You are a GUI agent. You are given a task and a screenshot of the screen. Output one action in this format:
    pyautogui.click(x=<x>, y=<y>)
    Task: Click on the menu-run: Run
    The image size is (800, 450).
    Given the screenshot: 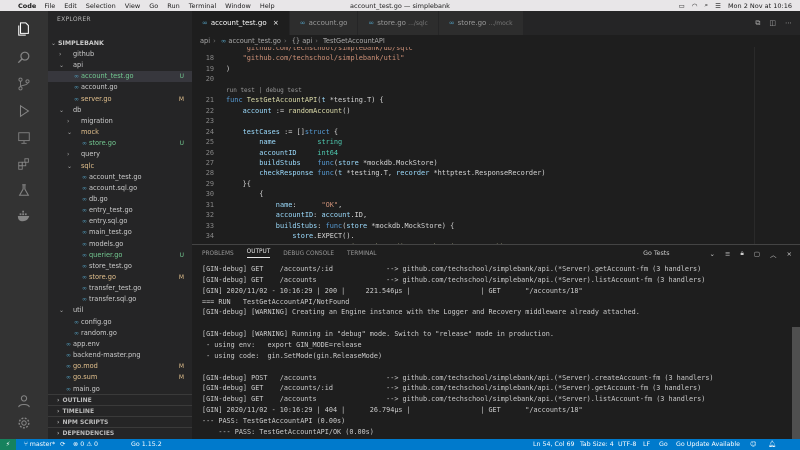 What is the action you would take?
    pyautogui.click(x=173, y=6)
    